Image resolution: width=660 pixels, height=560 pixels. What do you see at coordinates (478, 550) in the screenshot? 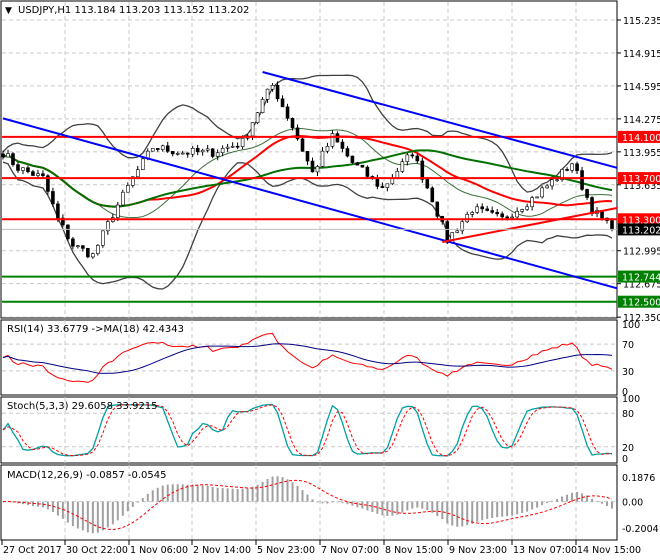
I see `time-label: 9 Nov 23:00` at bounding box center [478, 550].